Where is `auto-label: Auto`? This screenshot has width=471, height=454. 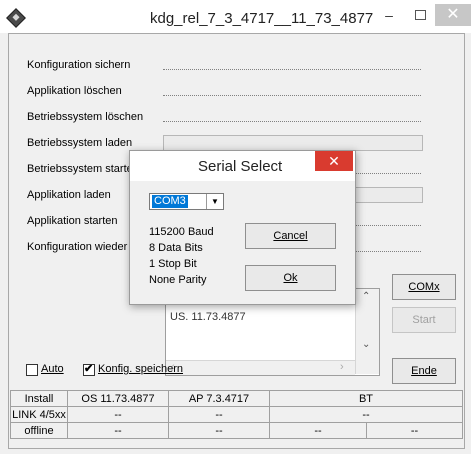
auto-label: Auto is located at coordinates (52, 369).